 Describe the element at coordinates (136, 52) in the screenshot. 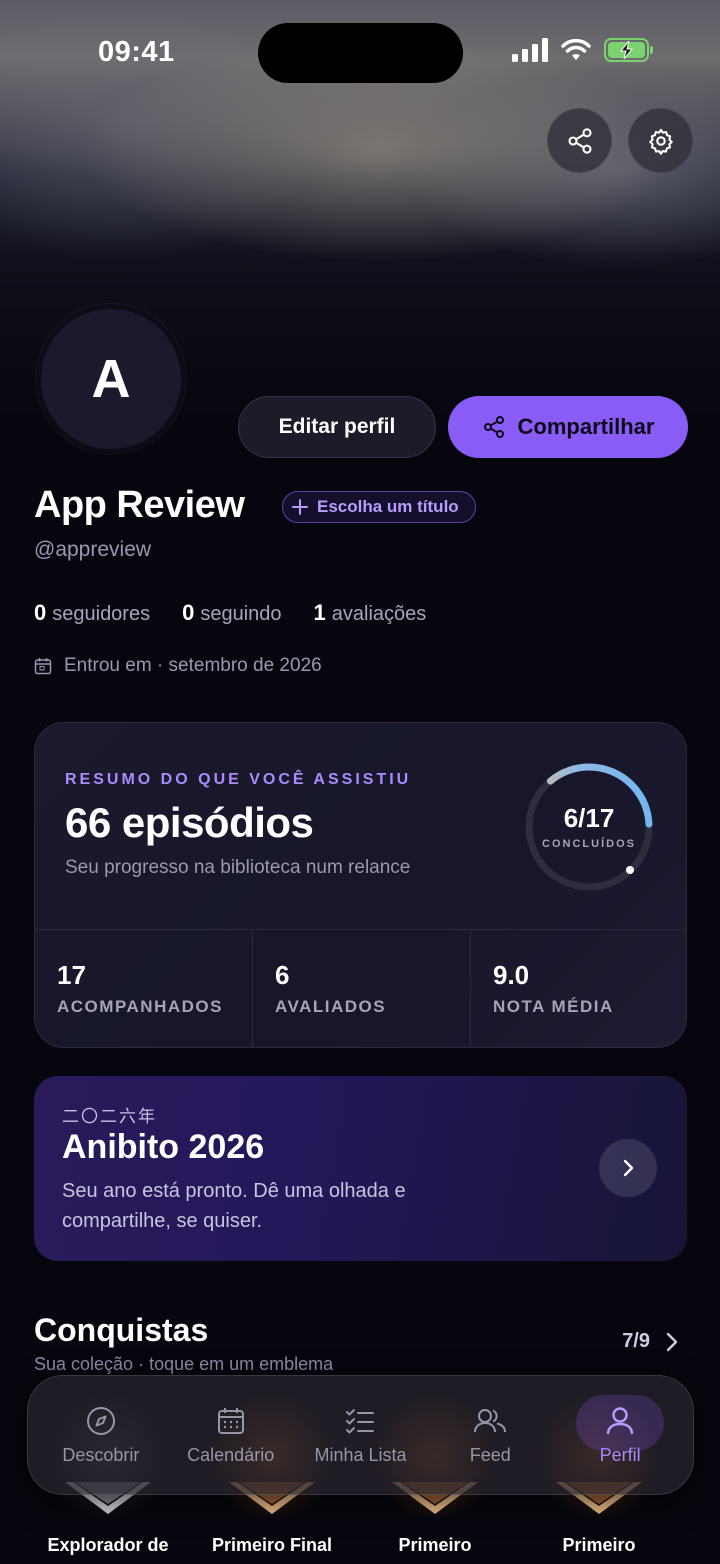

I see `status-time: 09:41` at that location.